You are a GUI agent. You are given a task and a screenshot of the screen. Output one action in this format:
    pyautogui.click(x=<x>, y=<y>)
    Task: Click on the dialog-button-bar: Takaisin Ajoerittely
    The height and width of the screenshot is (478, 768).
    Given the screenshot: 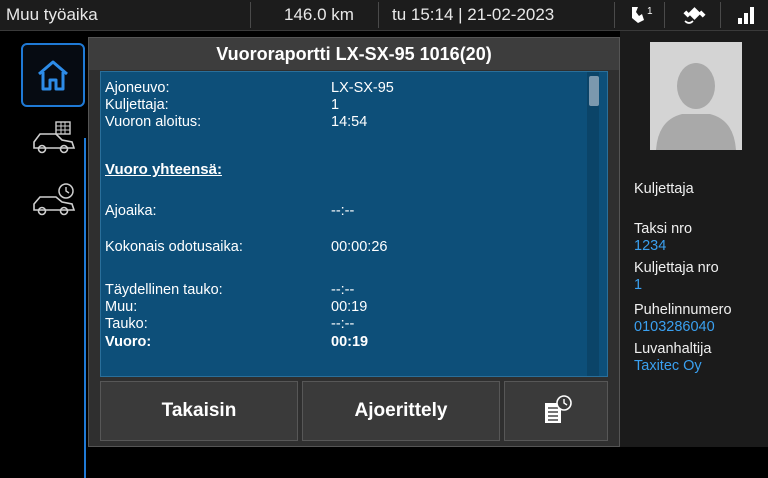 What is the action you would take?
    pyautogui.click(x=354, y=411)
    